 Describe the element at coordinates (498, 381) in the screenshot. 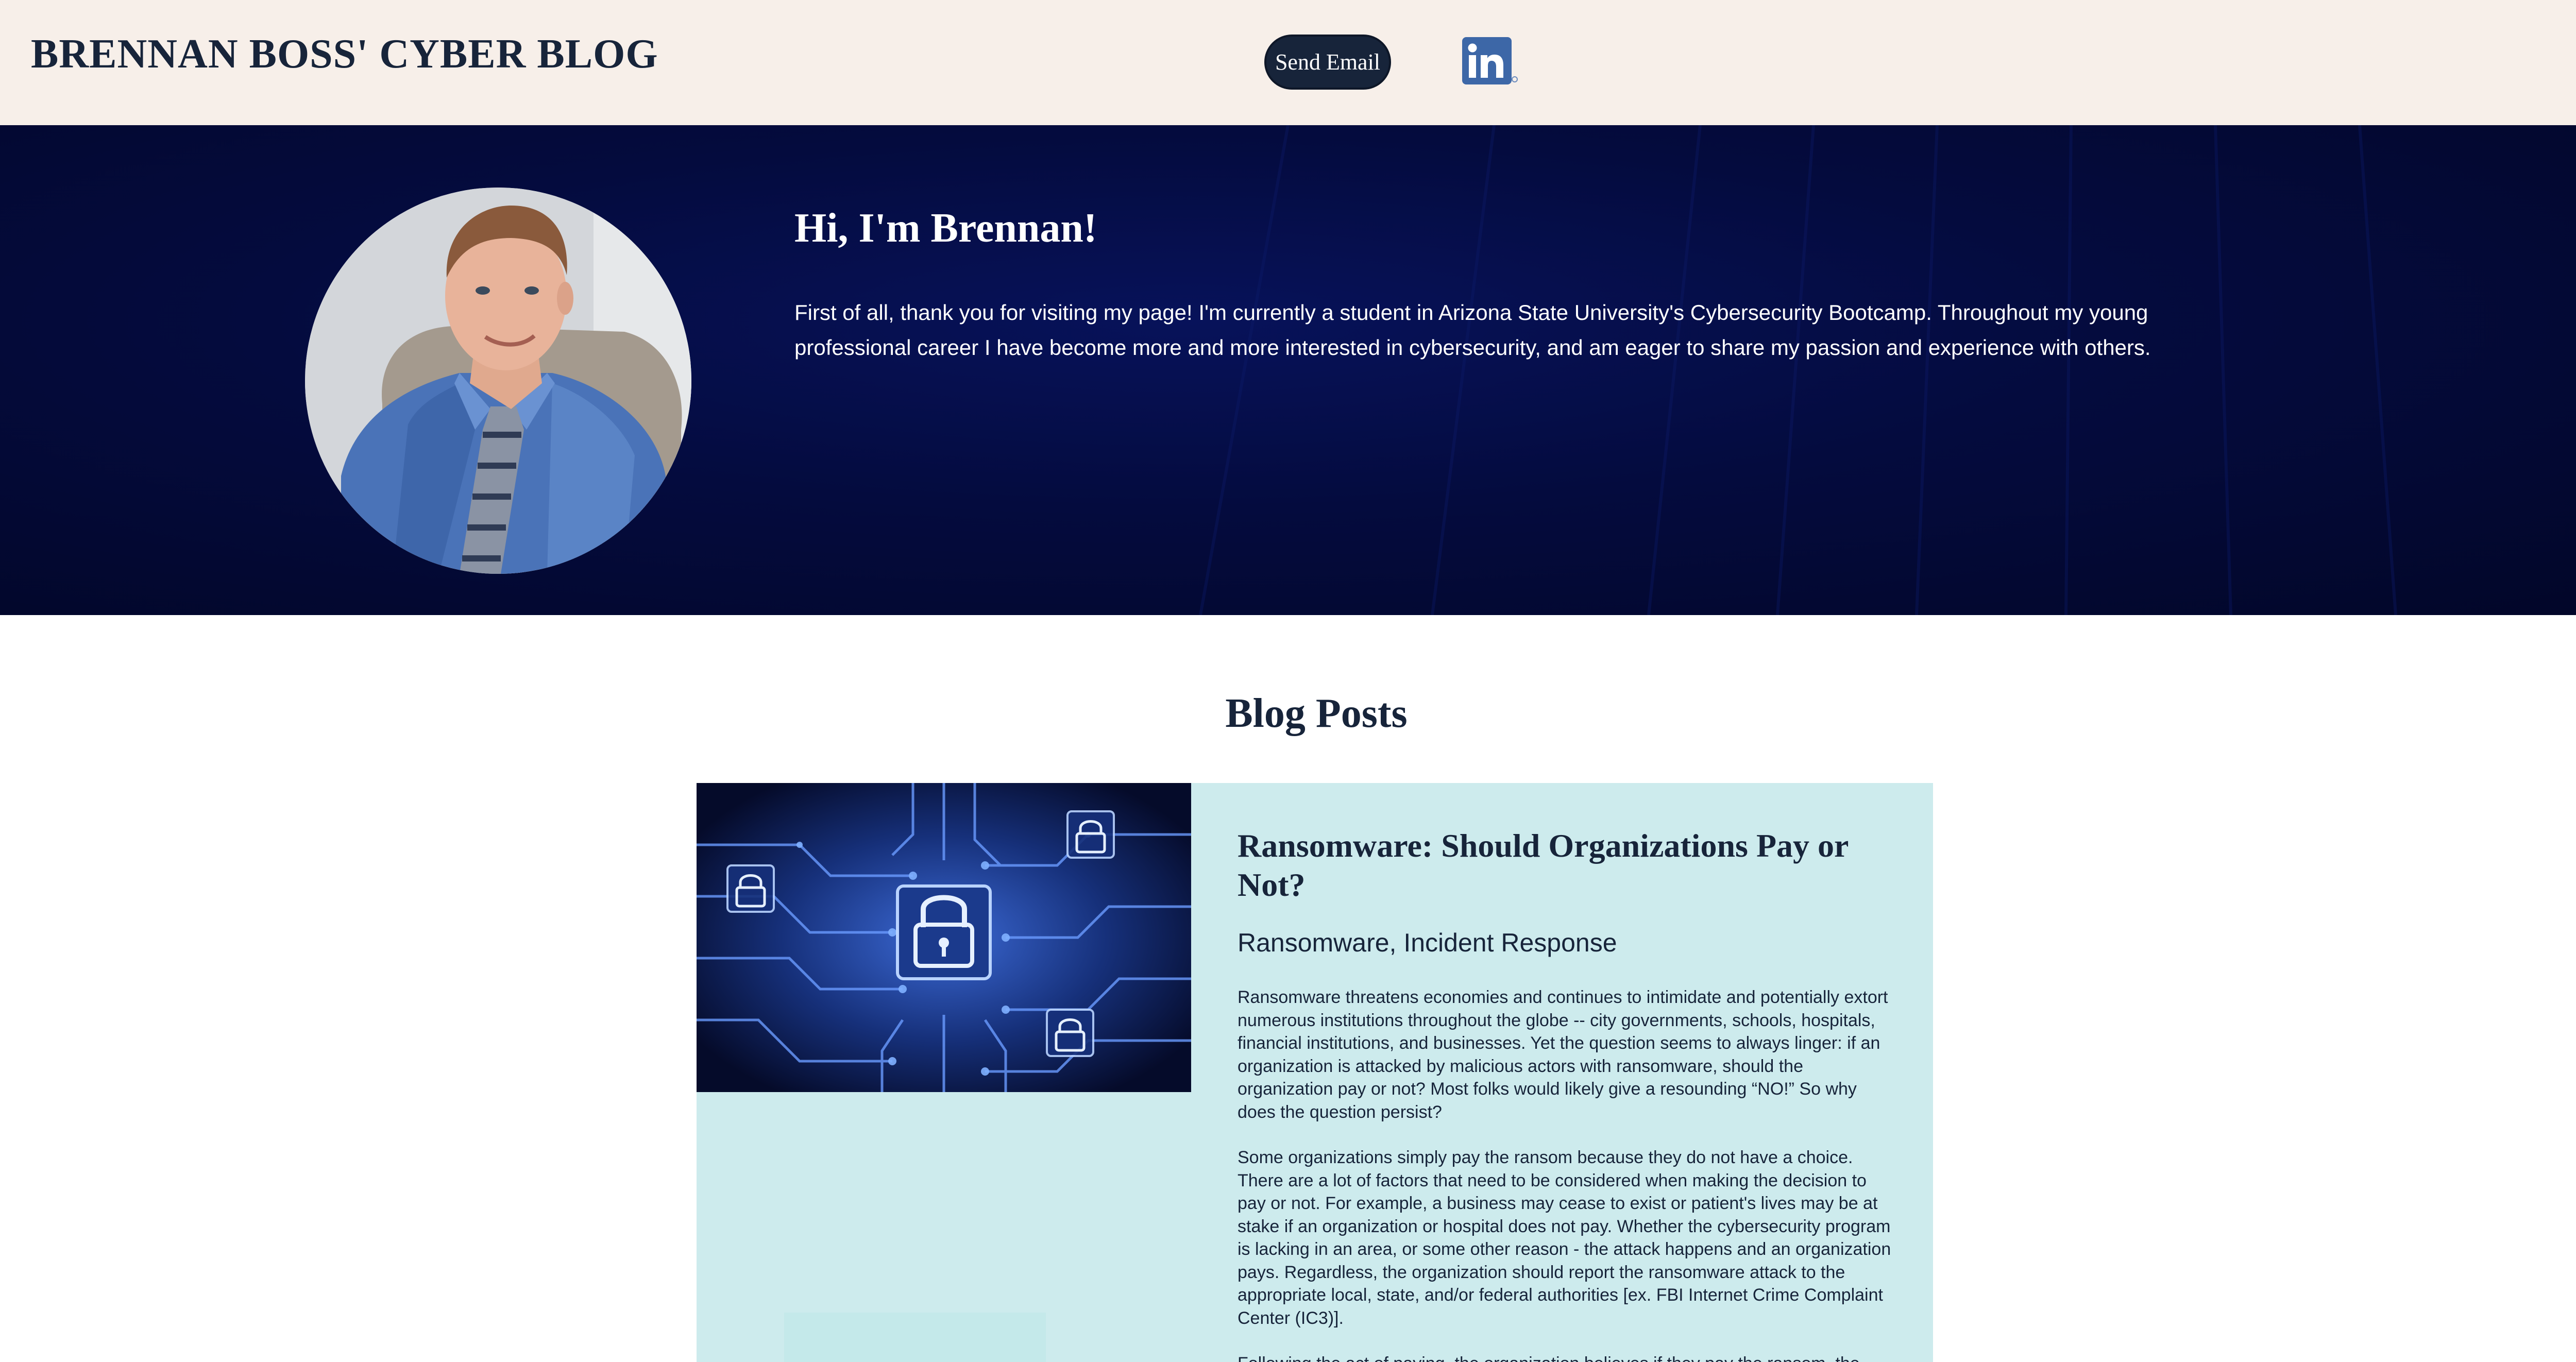

I see `profile-photo` at that location.